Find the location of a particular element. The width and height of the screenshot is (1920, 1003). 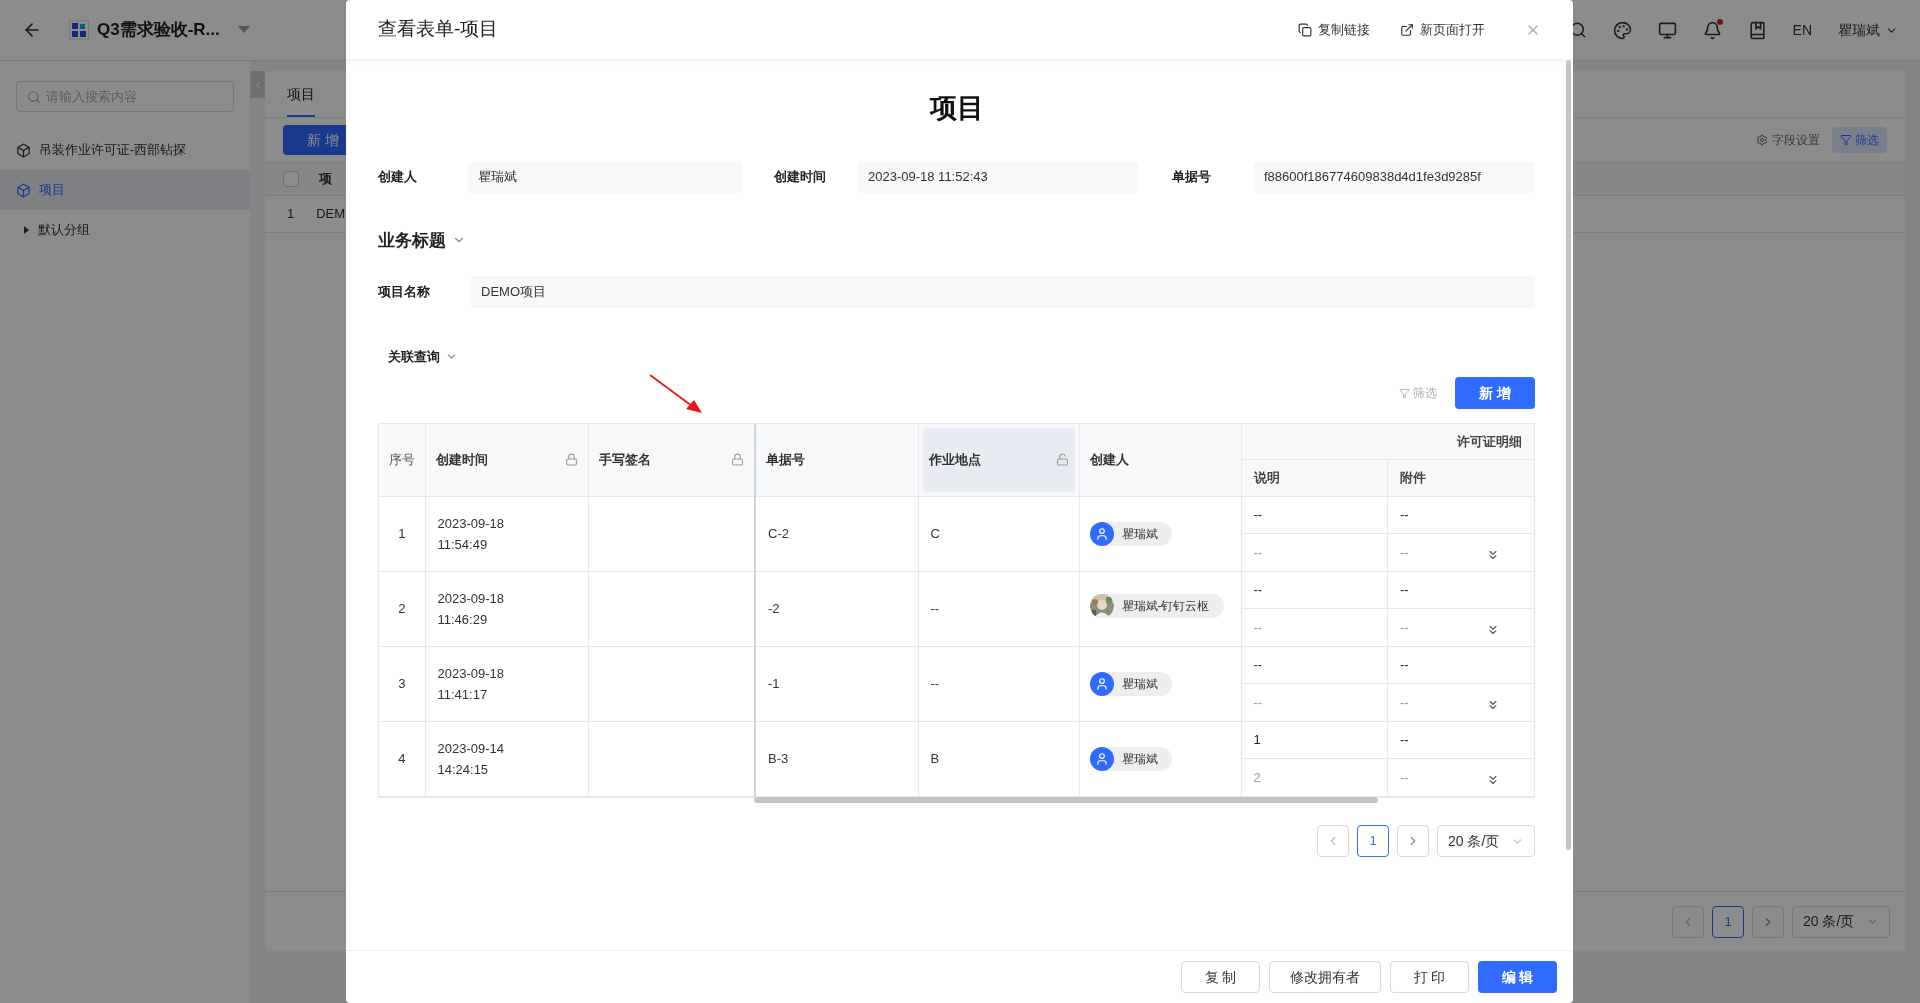

table-cell-text: 2023-09-18 11:54:49 is located at coordinates (471, 534).